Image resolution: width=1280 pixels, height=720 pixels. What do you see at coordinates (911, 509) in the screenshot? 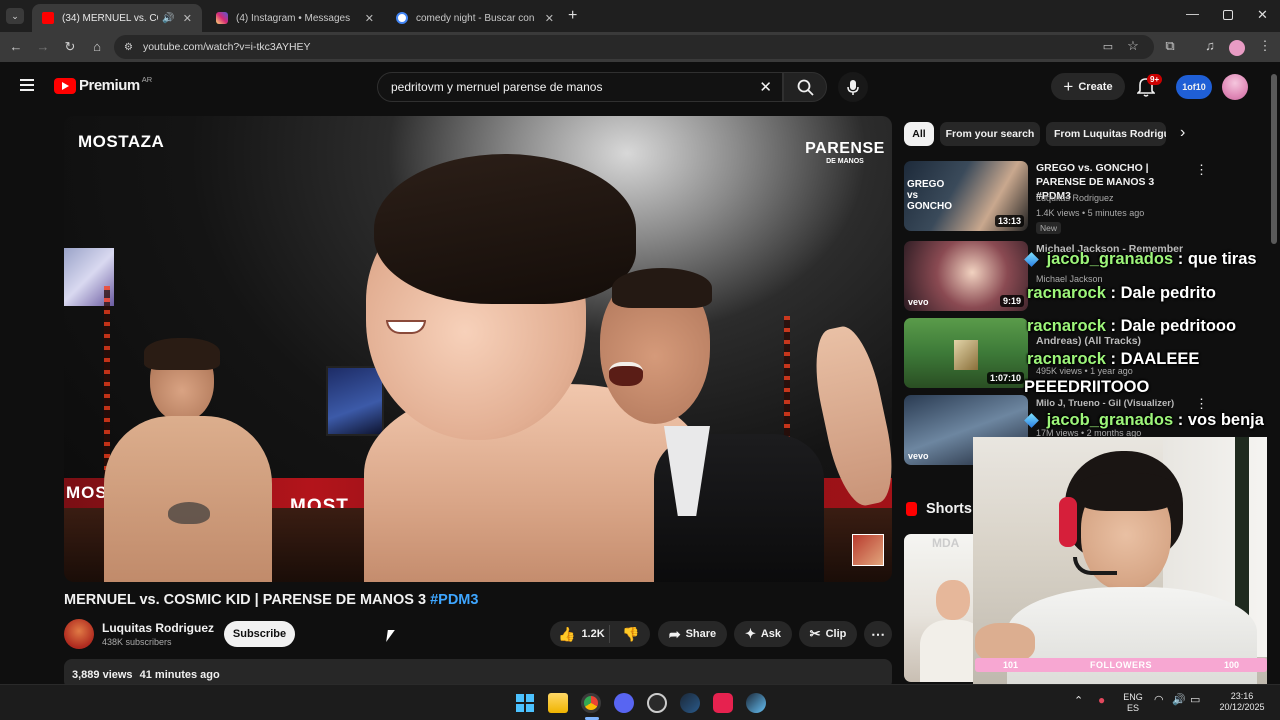
I see `shorts-icon` at bounding box center [911, 509].